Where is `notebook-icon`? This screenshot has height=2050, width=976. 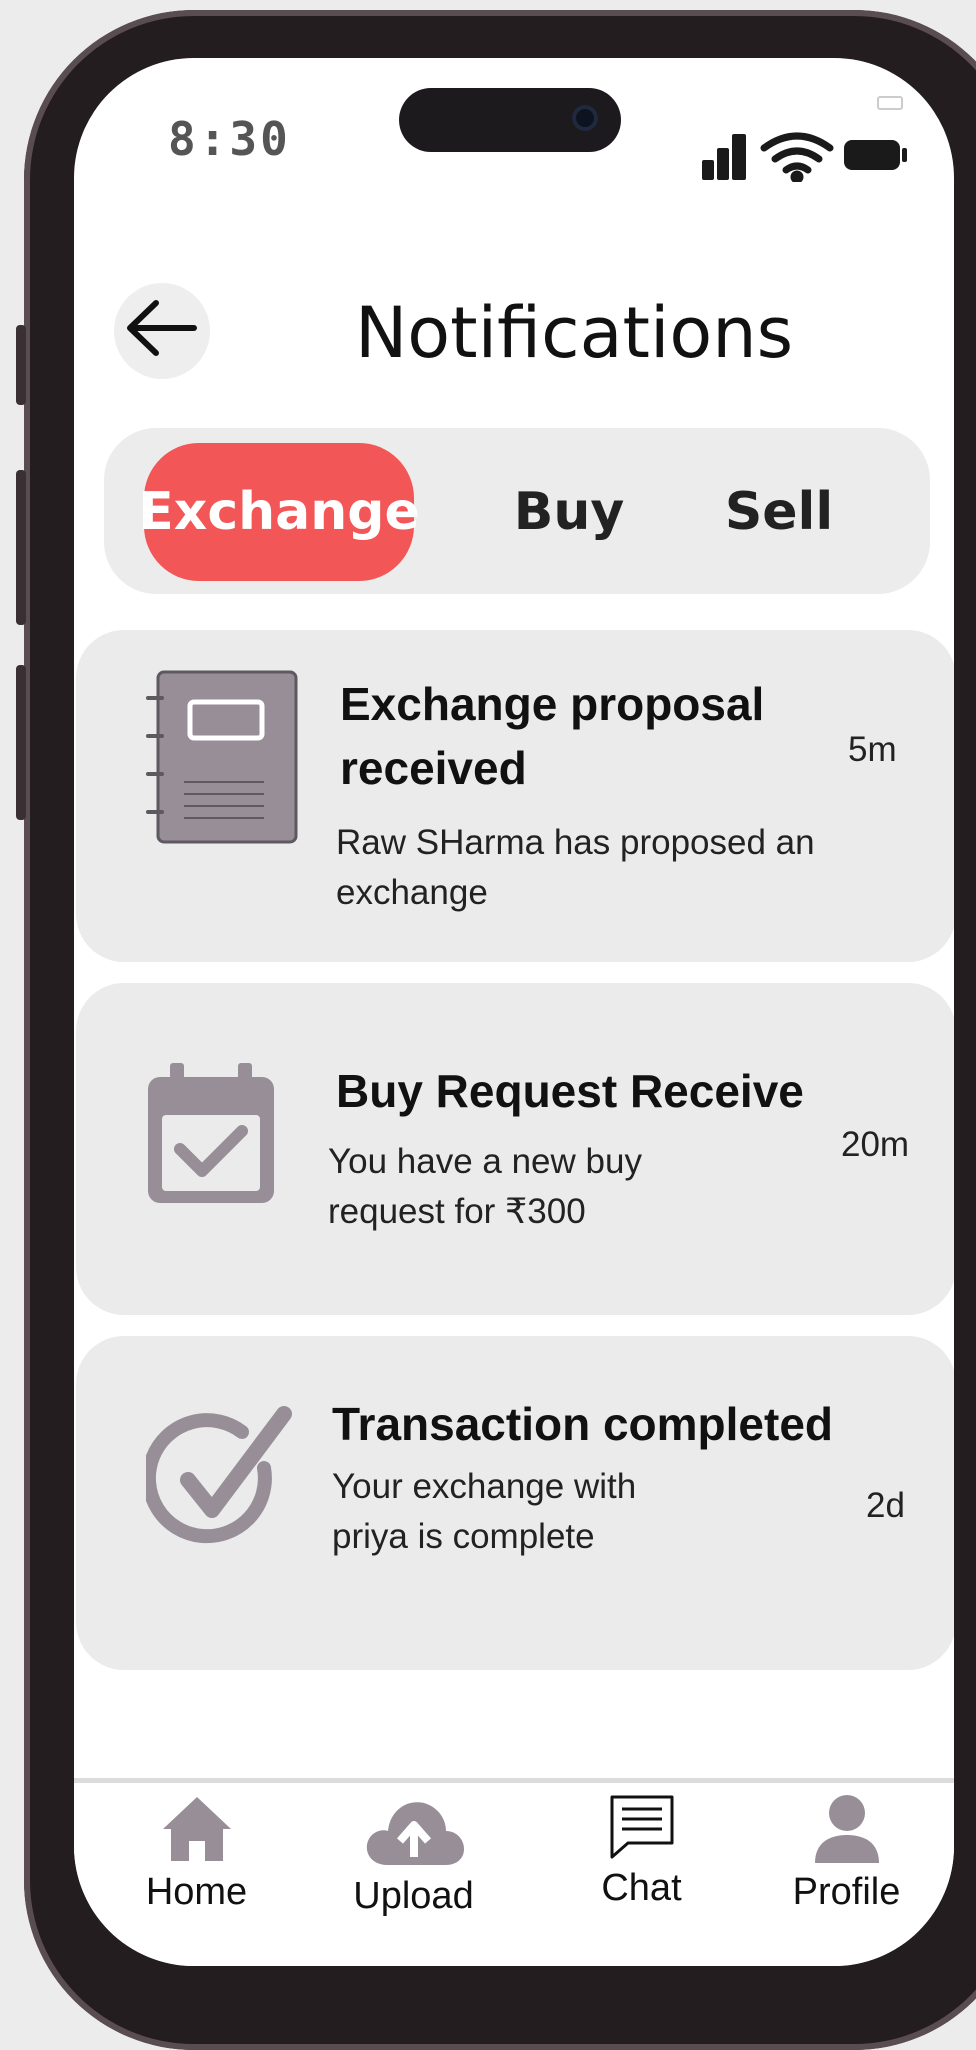
notebook-icon is located at coordinates (222, 757).